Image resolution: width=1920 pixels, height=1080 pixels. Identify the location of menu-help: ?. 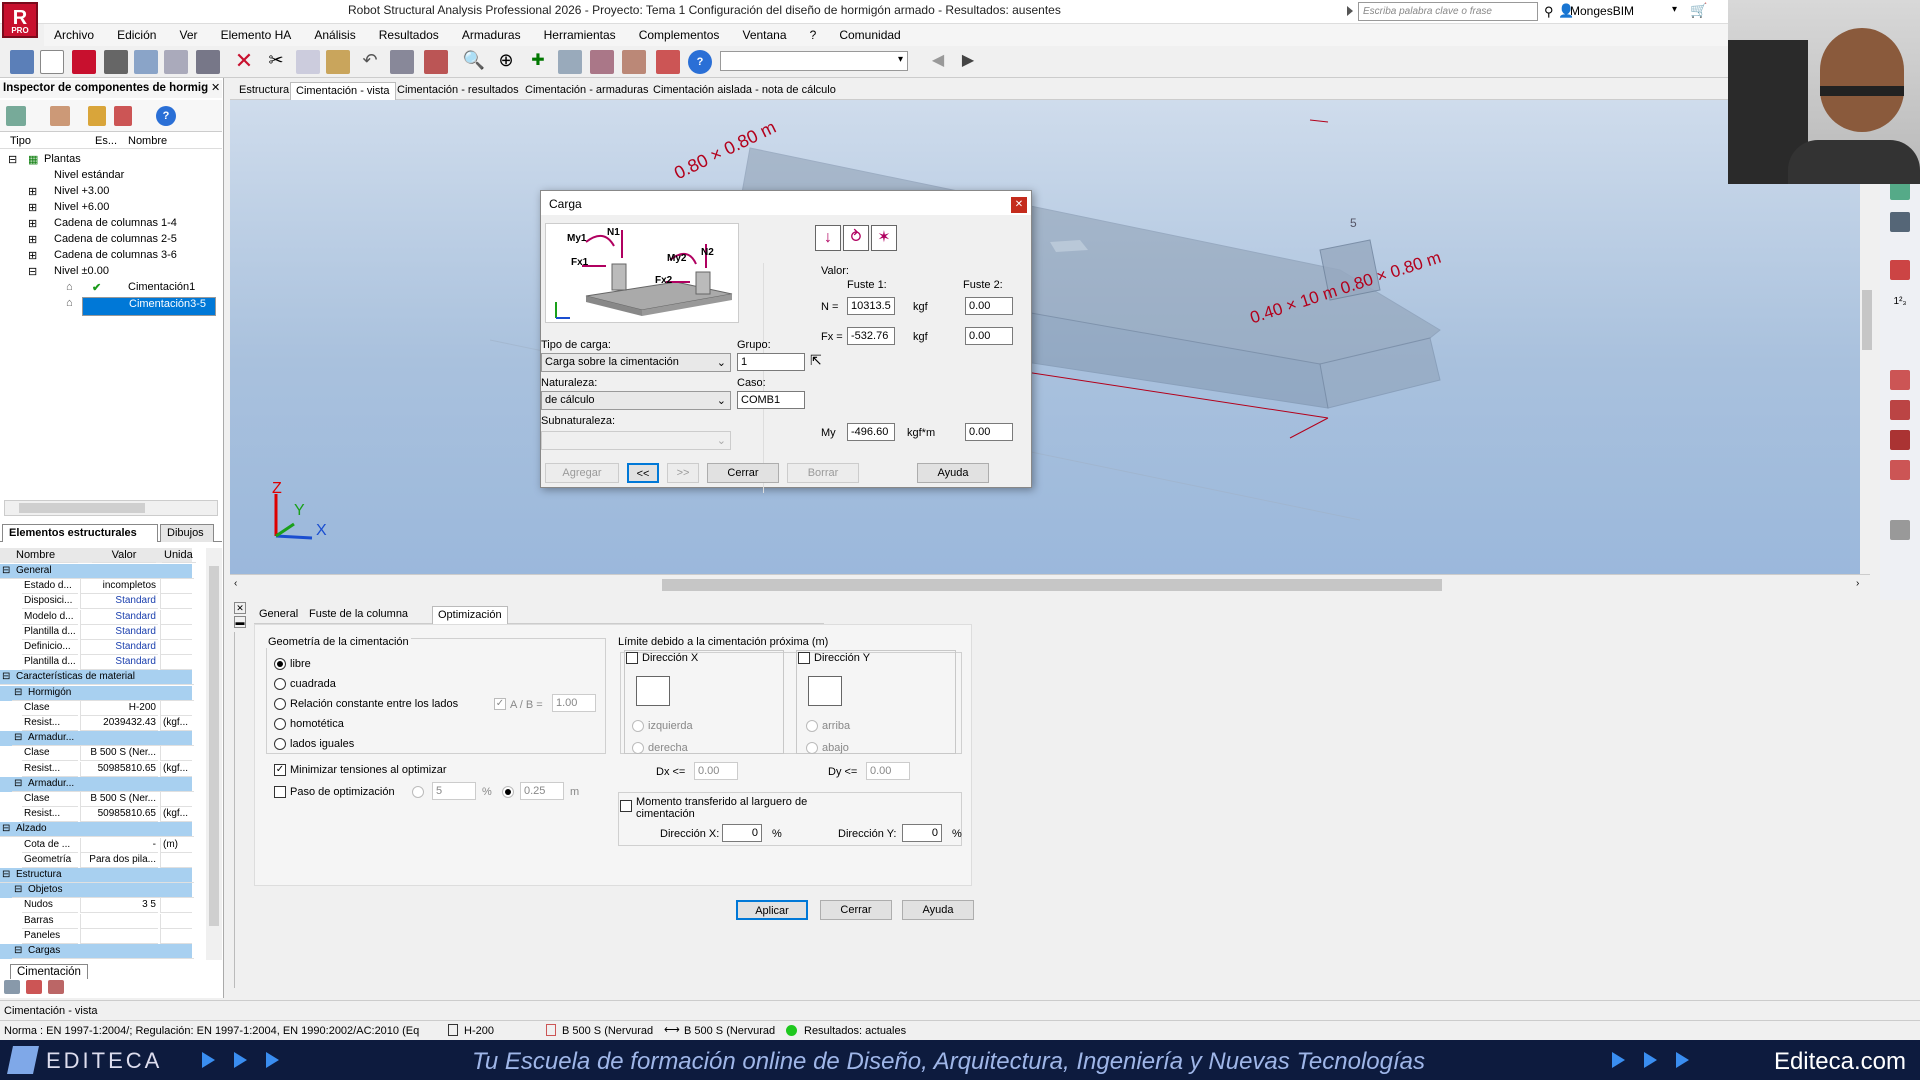
(813, 35).